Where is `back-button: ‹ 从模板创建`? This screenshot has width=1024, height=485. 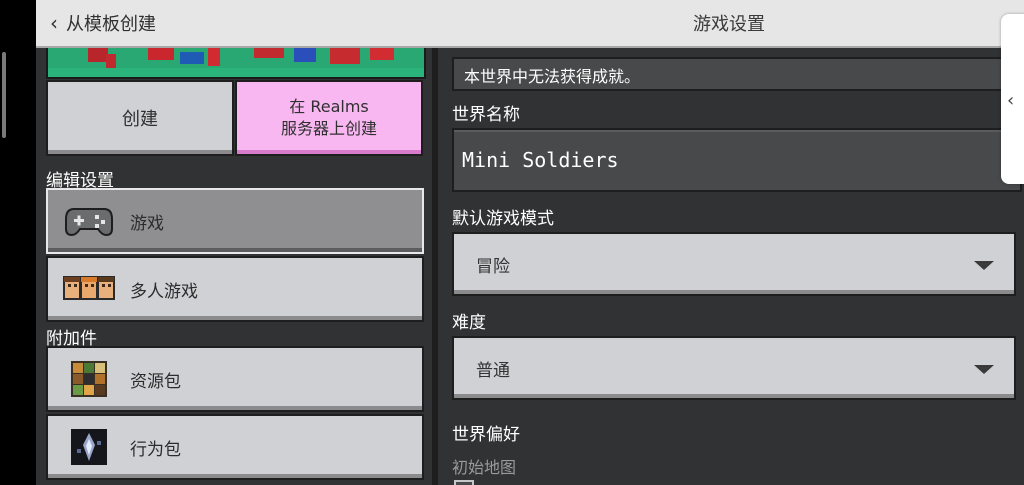 back-button: ‹ 从模板创建 is located at coordinates (103, 23).